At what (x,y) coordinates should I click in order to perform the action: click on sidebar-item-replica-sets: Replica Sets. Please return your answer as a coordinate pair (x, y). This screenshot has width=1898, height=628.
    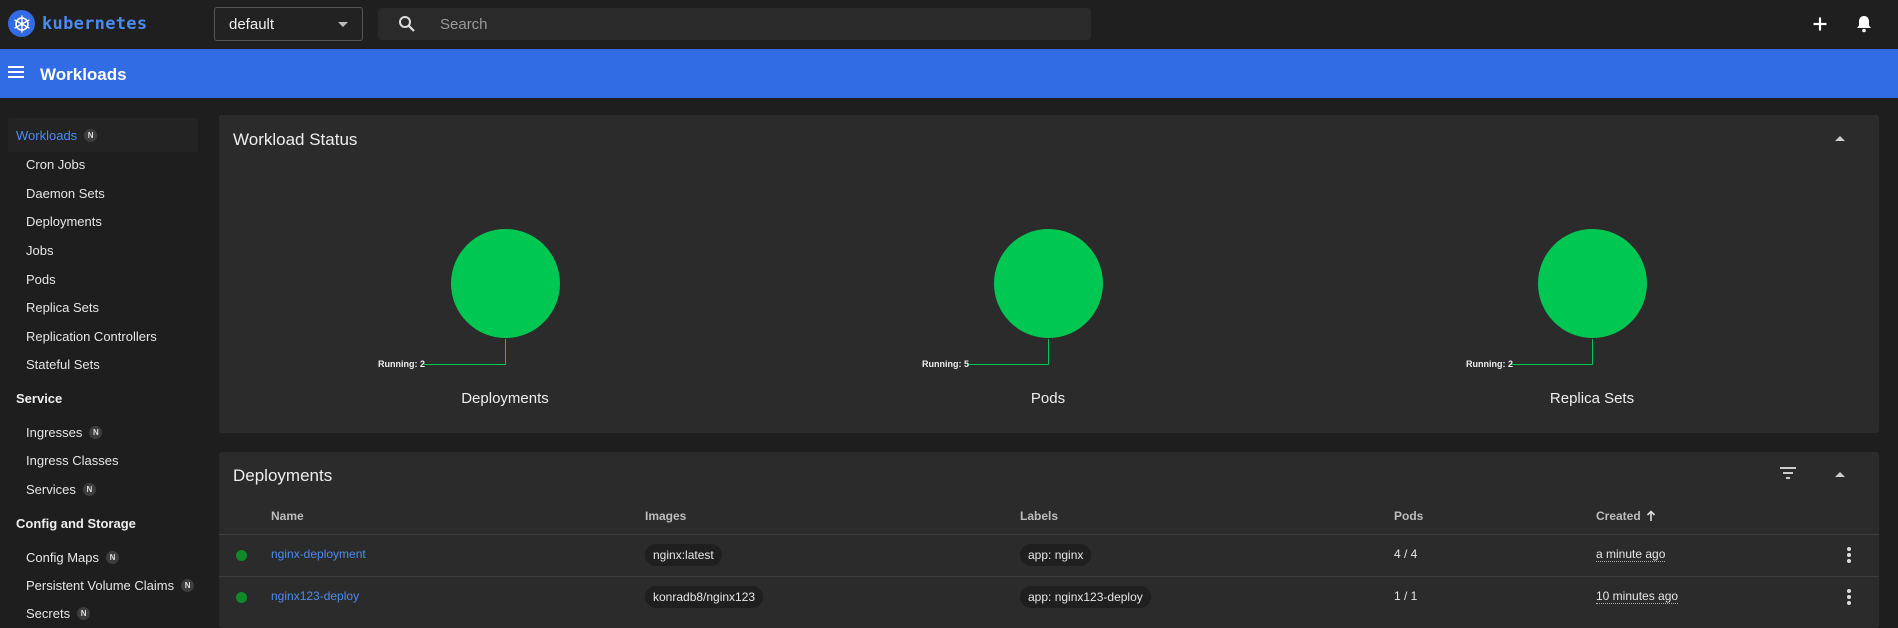
    Looking at the image, I should click on (62, 307).